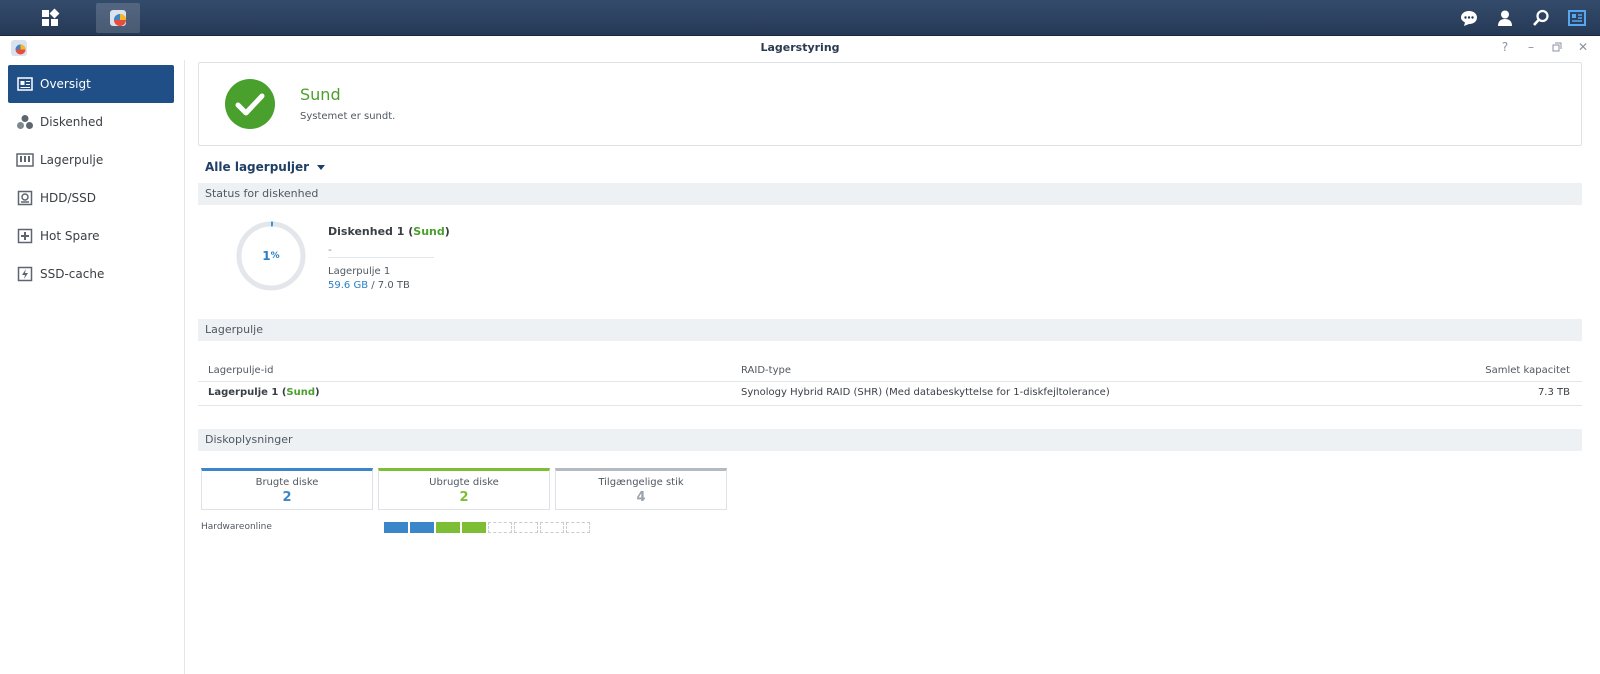  Describe the element at coordinates (72, 160) in the screenshot. I see `sidebar-item-label: Lagerpulje` at that location.